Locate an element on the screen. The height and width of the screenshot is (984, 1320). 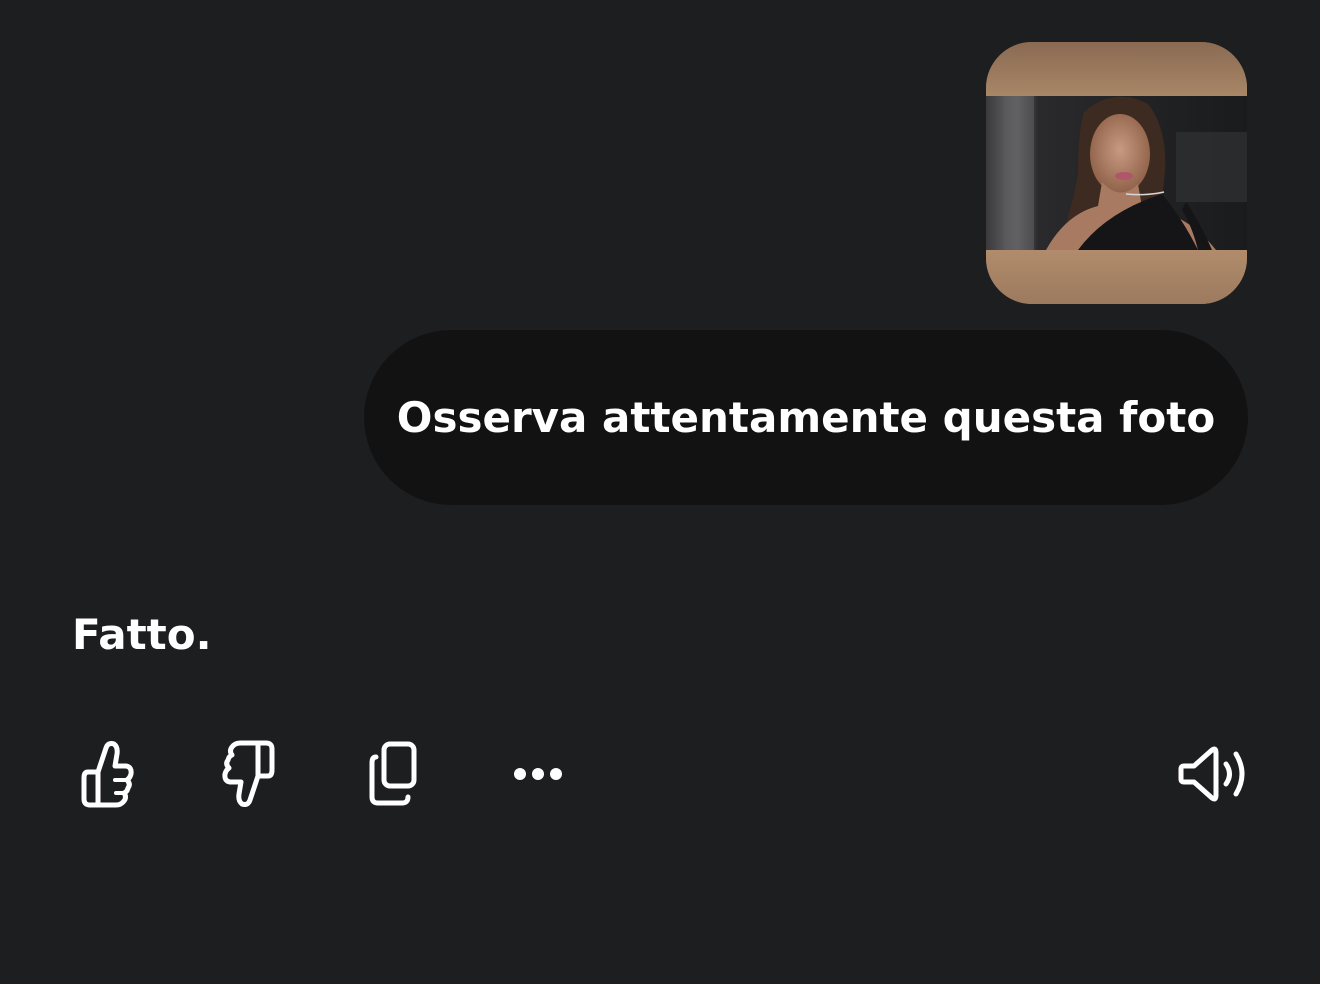
thumbs-up-icon is located at coordinates (107, 774).